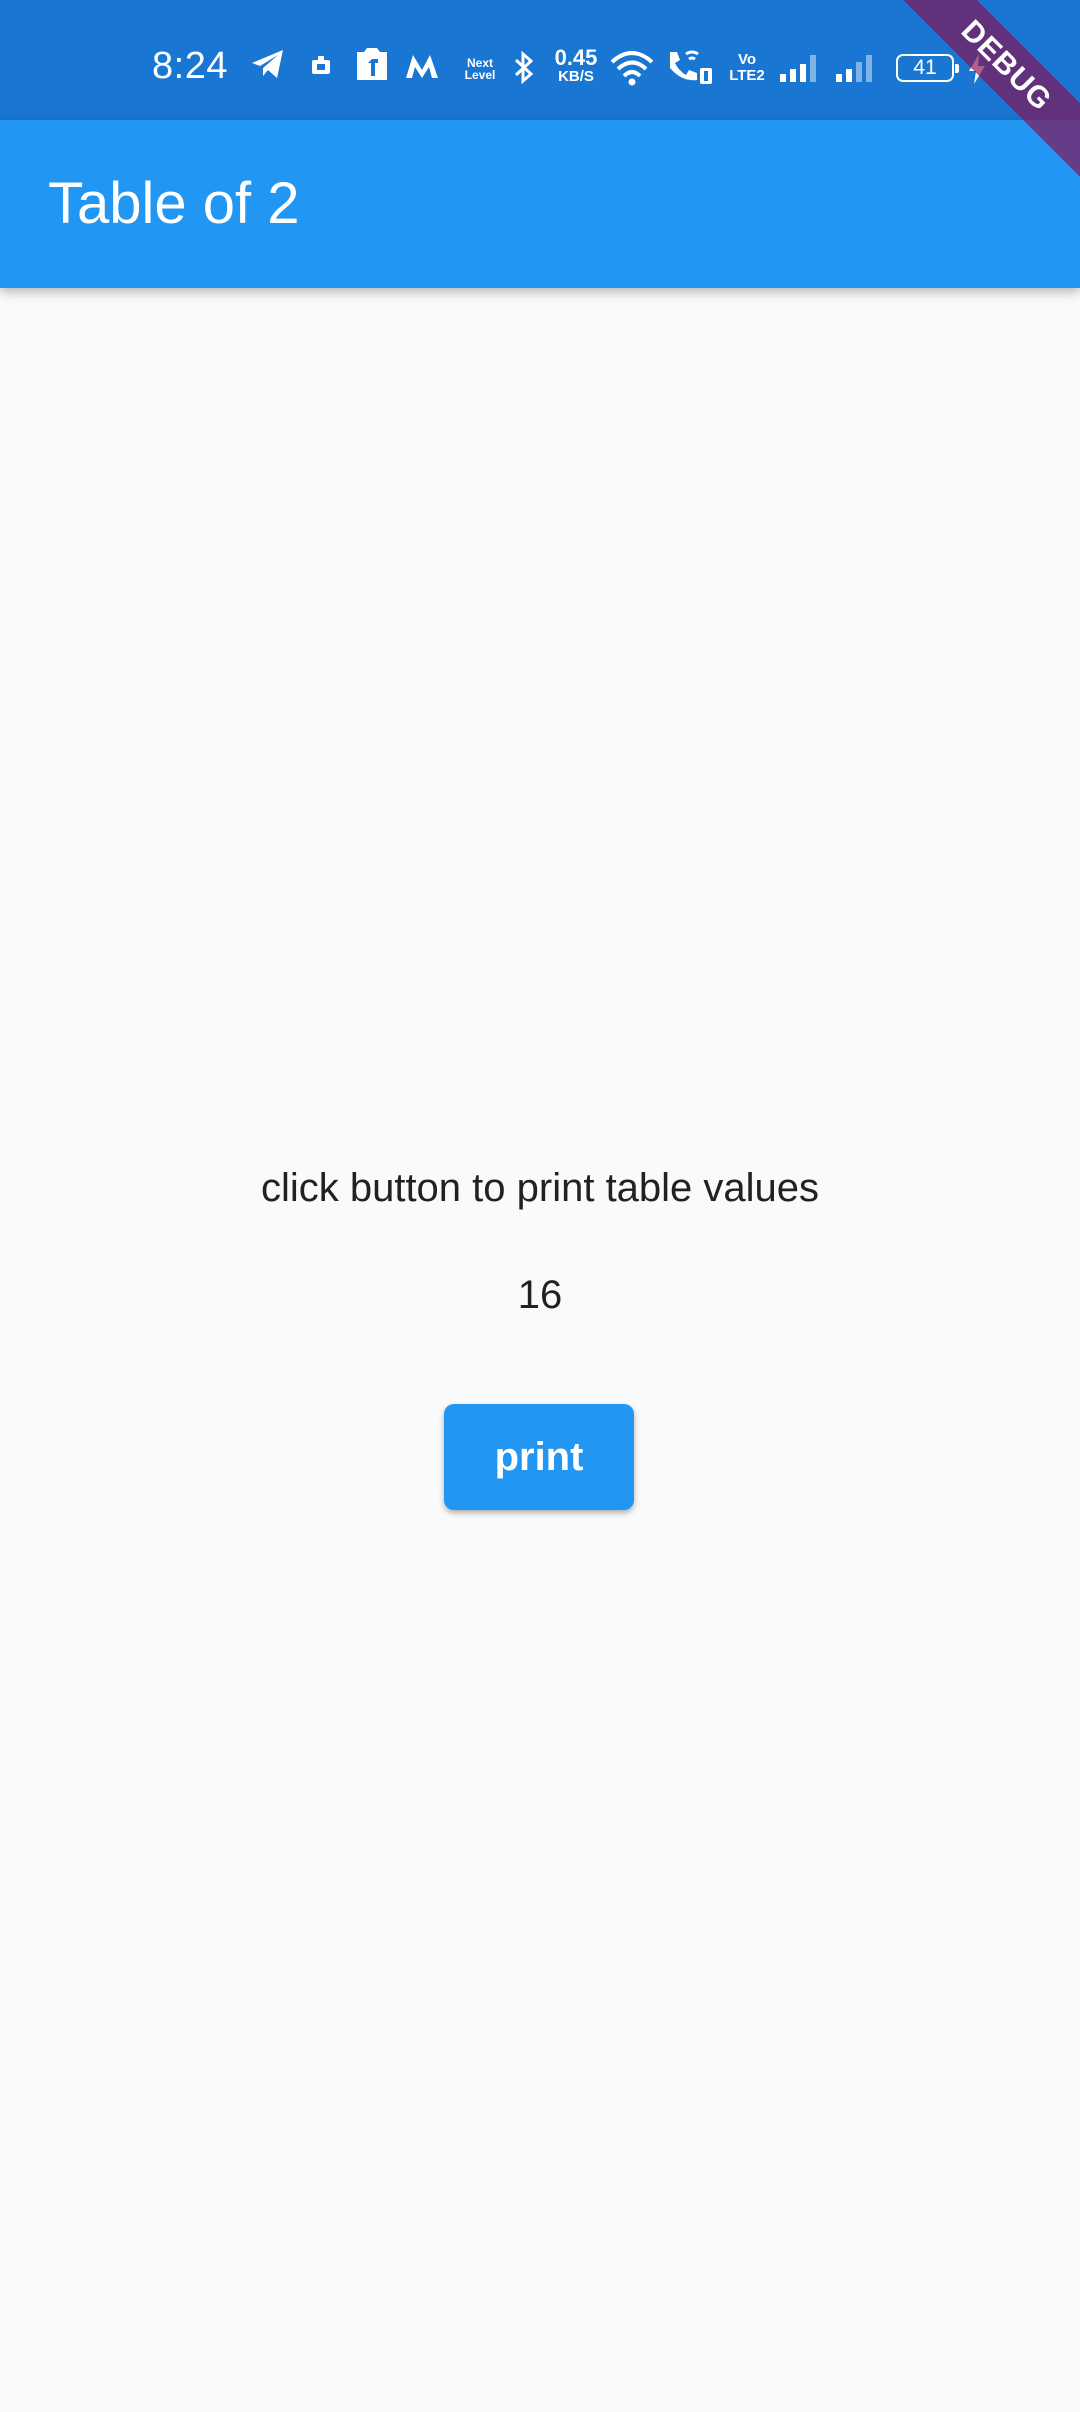  I want to click on network-speed: 0.45 KB/S, so click(576, 65).